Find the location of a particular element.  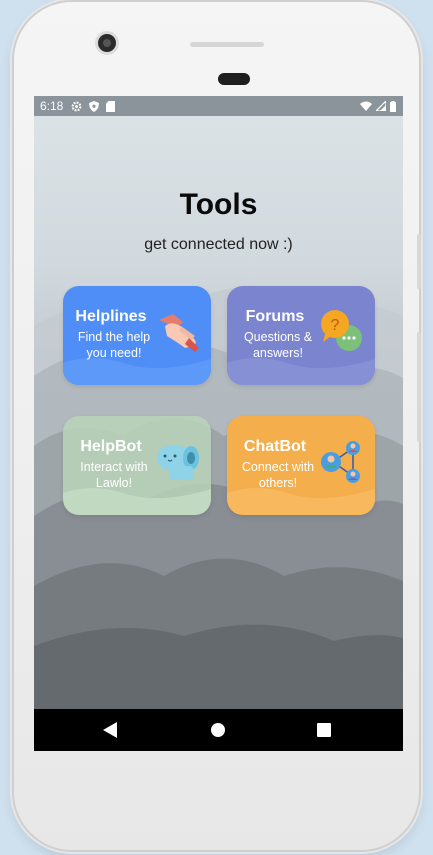

helpbot-card: HelpBot Interact with Lawlo! is located at coordinates (137, 465).